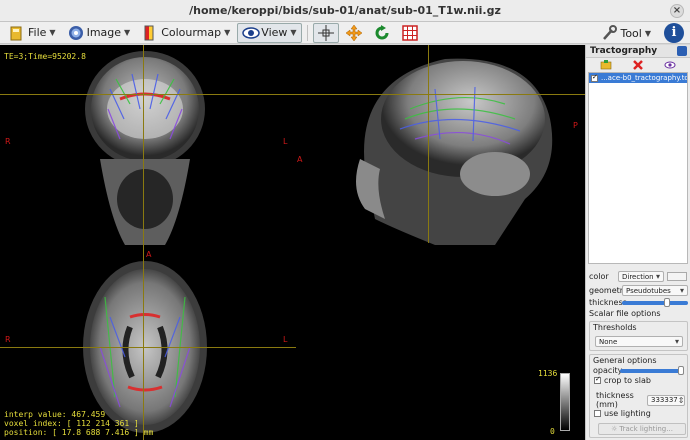  Describe the element at coordinates (652, 370) in the screenshot. I see `opacity-slider` at that location.